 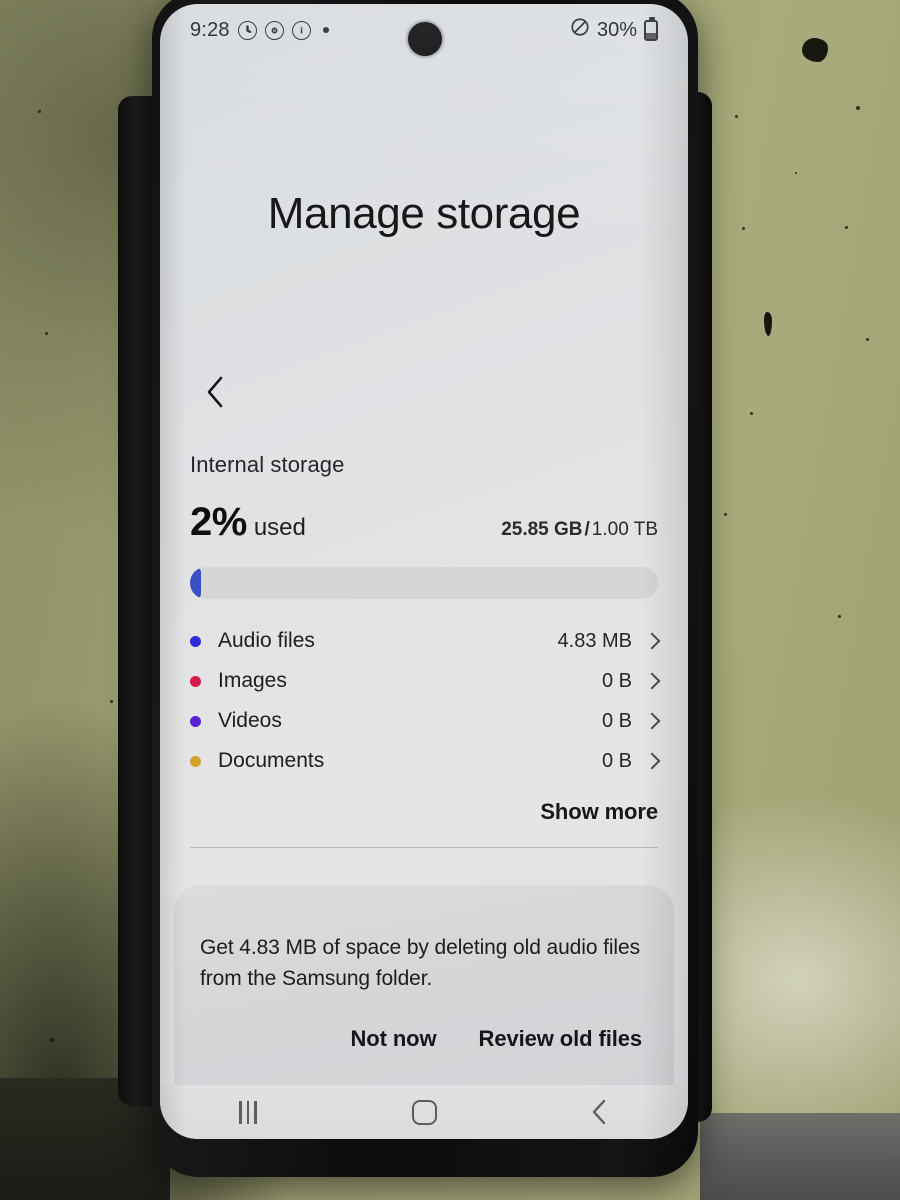 What do you see at coordinates (424, 213) in the screenshot?
I see `page-title: Manage storage` at bounding box center [424, 213].